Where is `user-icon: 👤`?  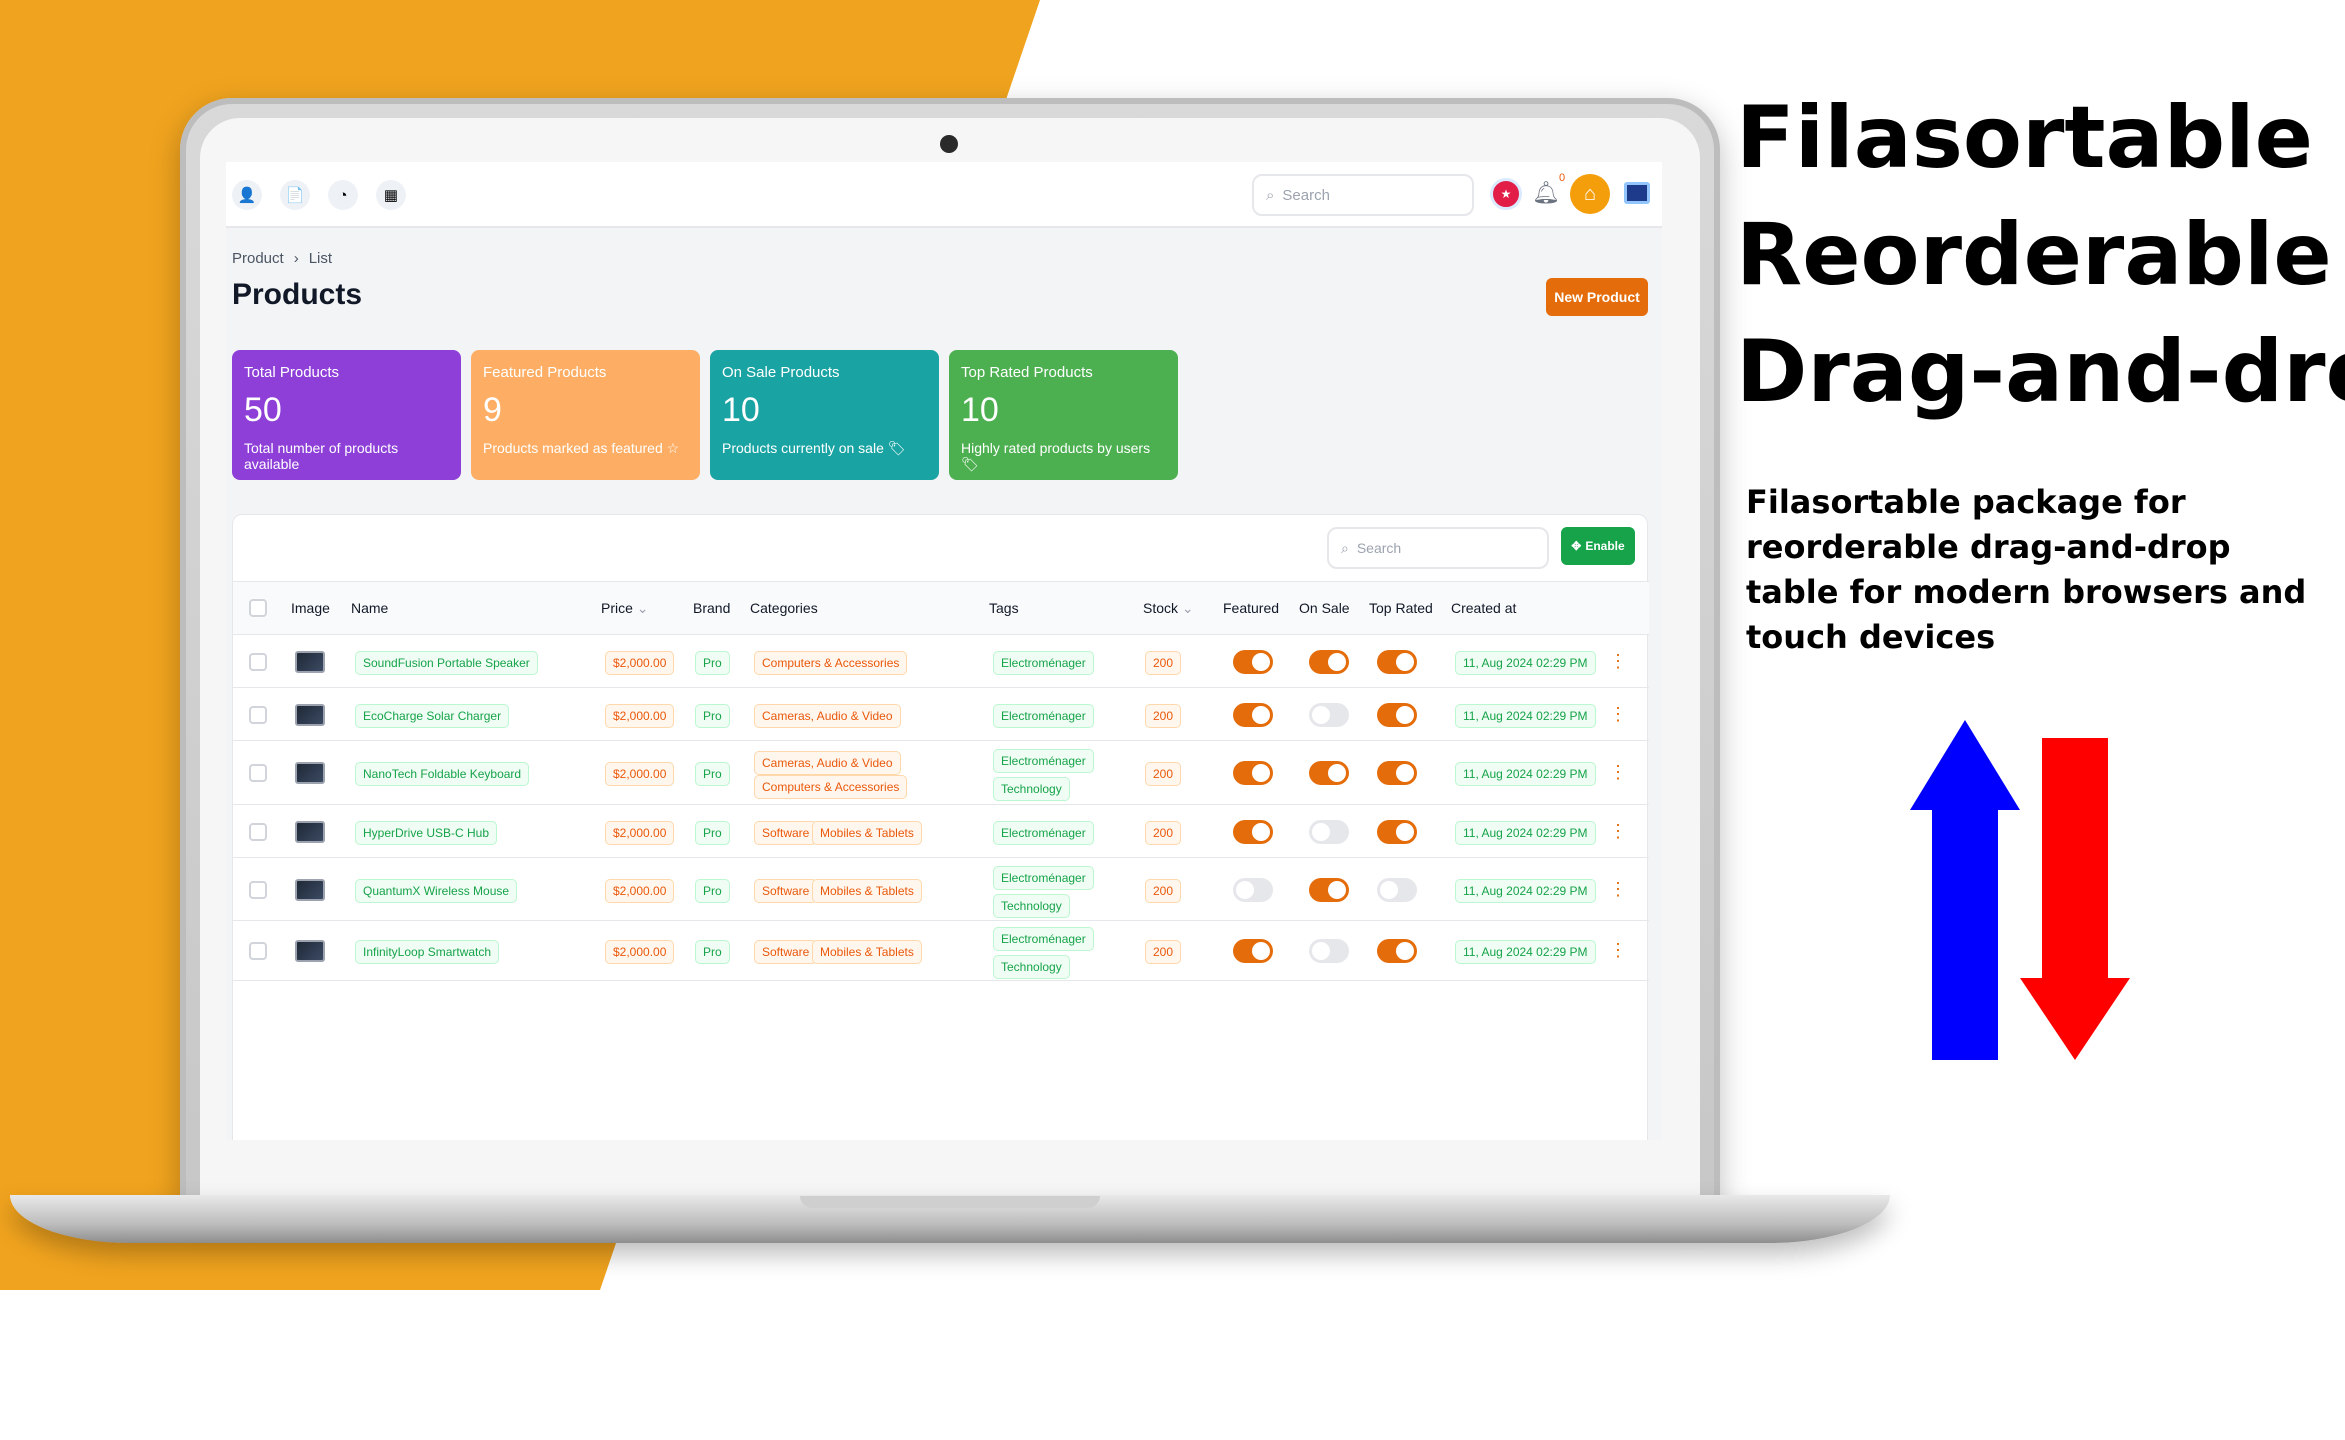 user-icon: 👤 is located at coordinates (247, 195).